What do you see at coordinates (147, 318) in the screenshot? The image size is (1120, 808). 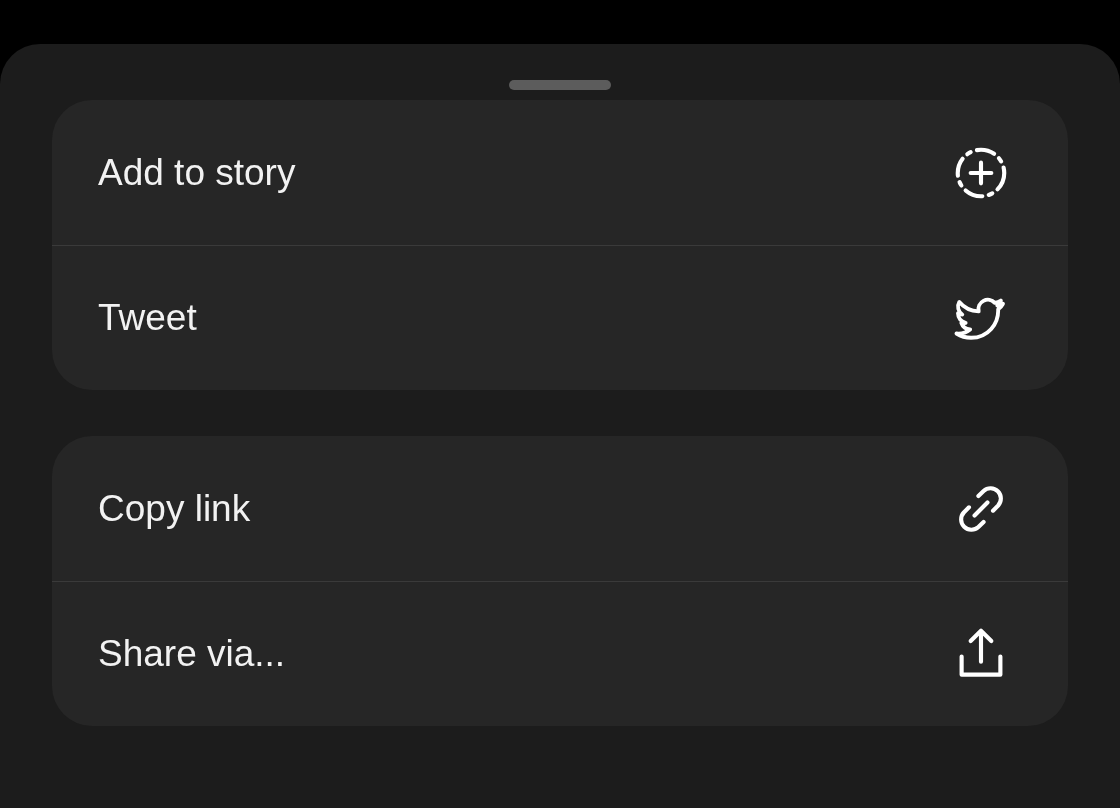 I see `menu-item-label: Tweet` at bounding box center [147, 318].